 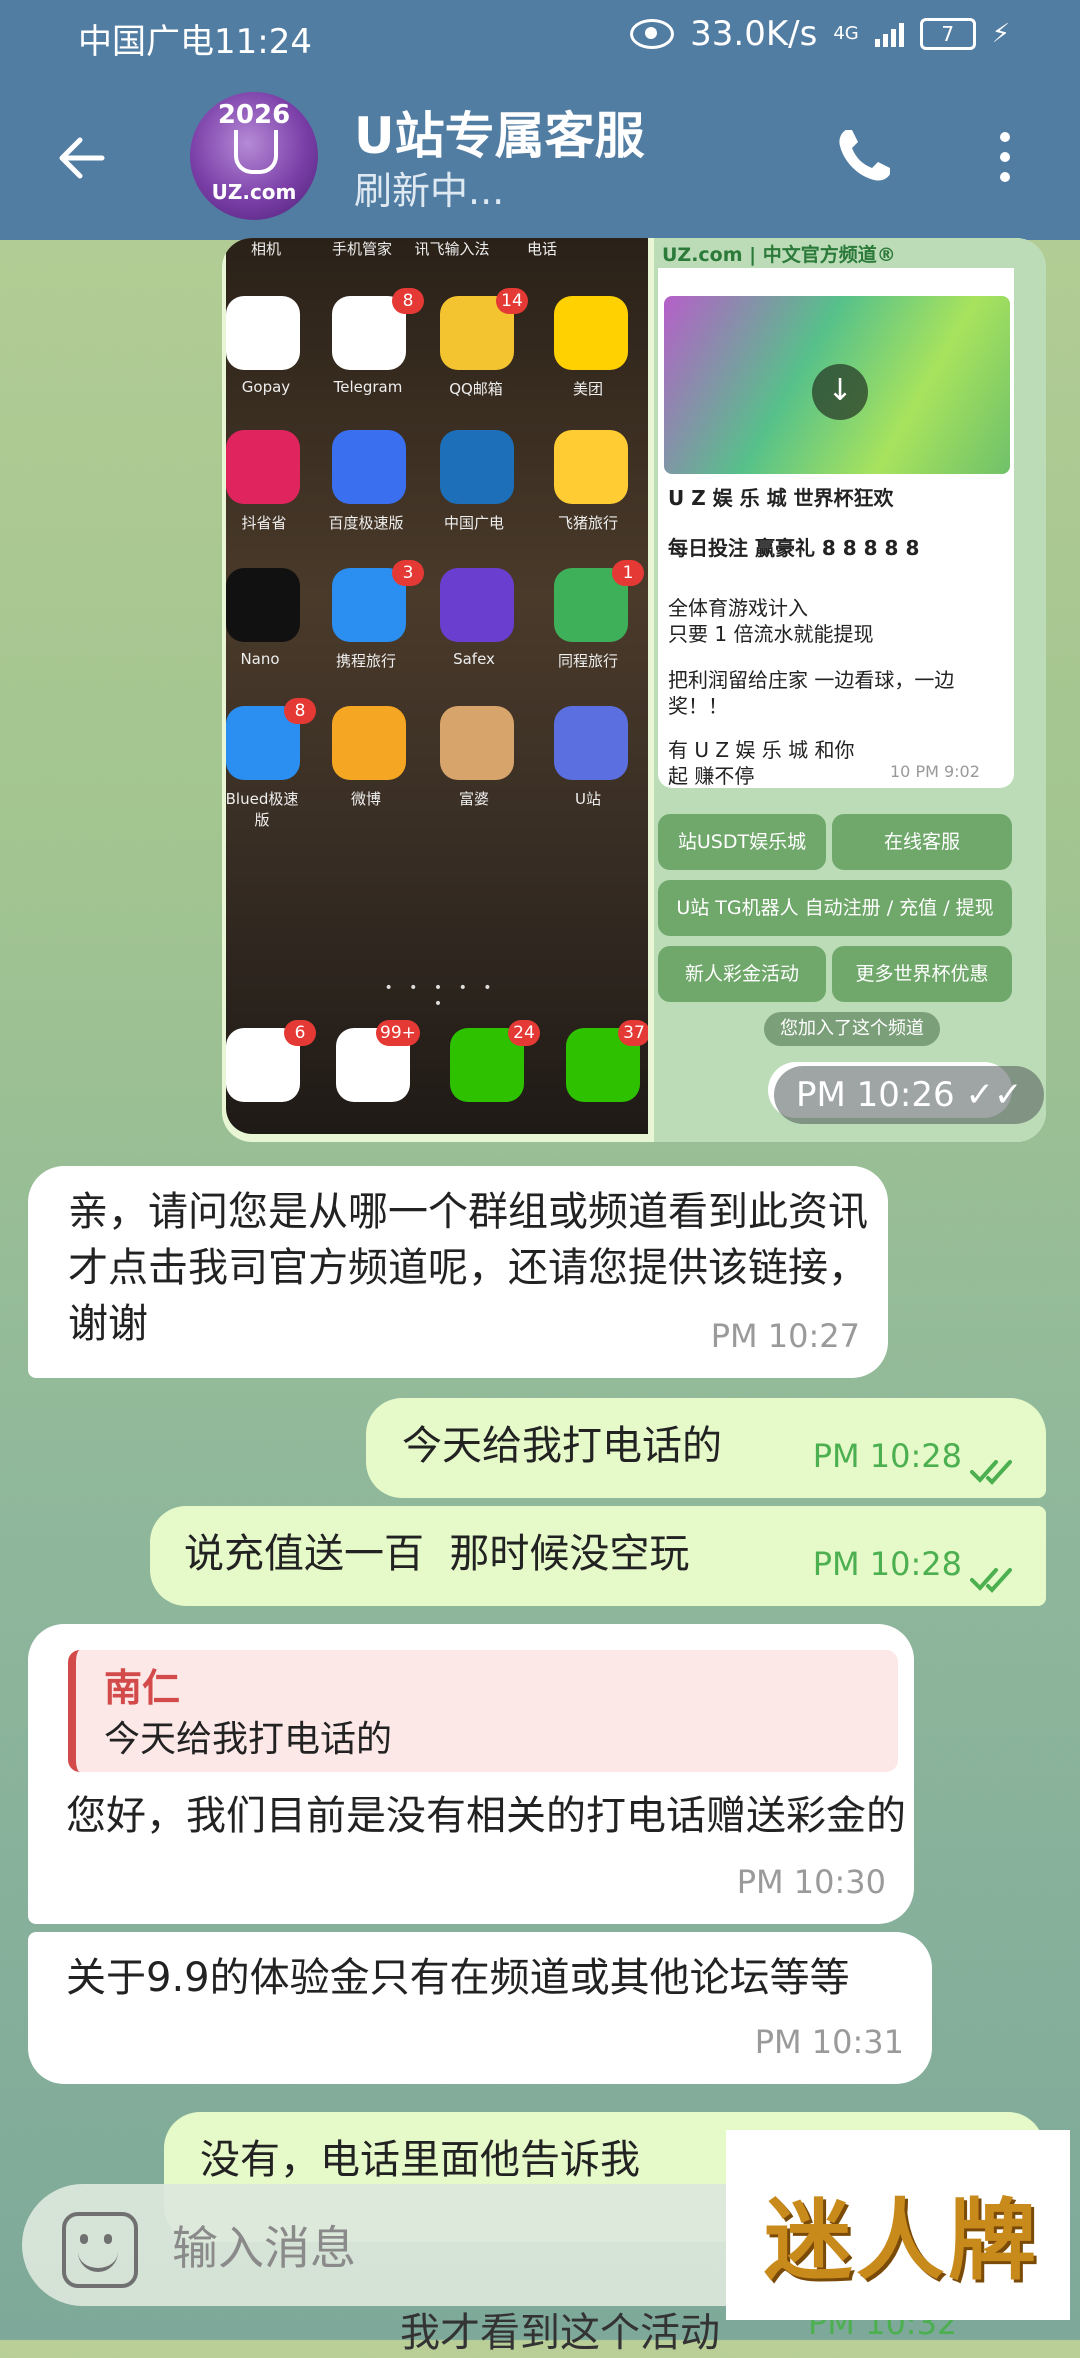 I want to click on meituan-app-icon, so click(x=591, y=333).